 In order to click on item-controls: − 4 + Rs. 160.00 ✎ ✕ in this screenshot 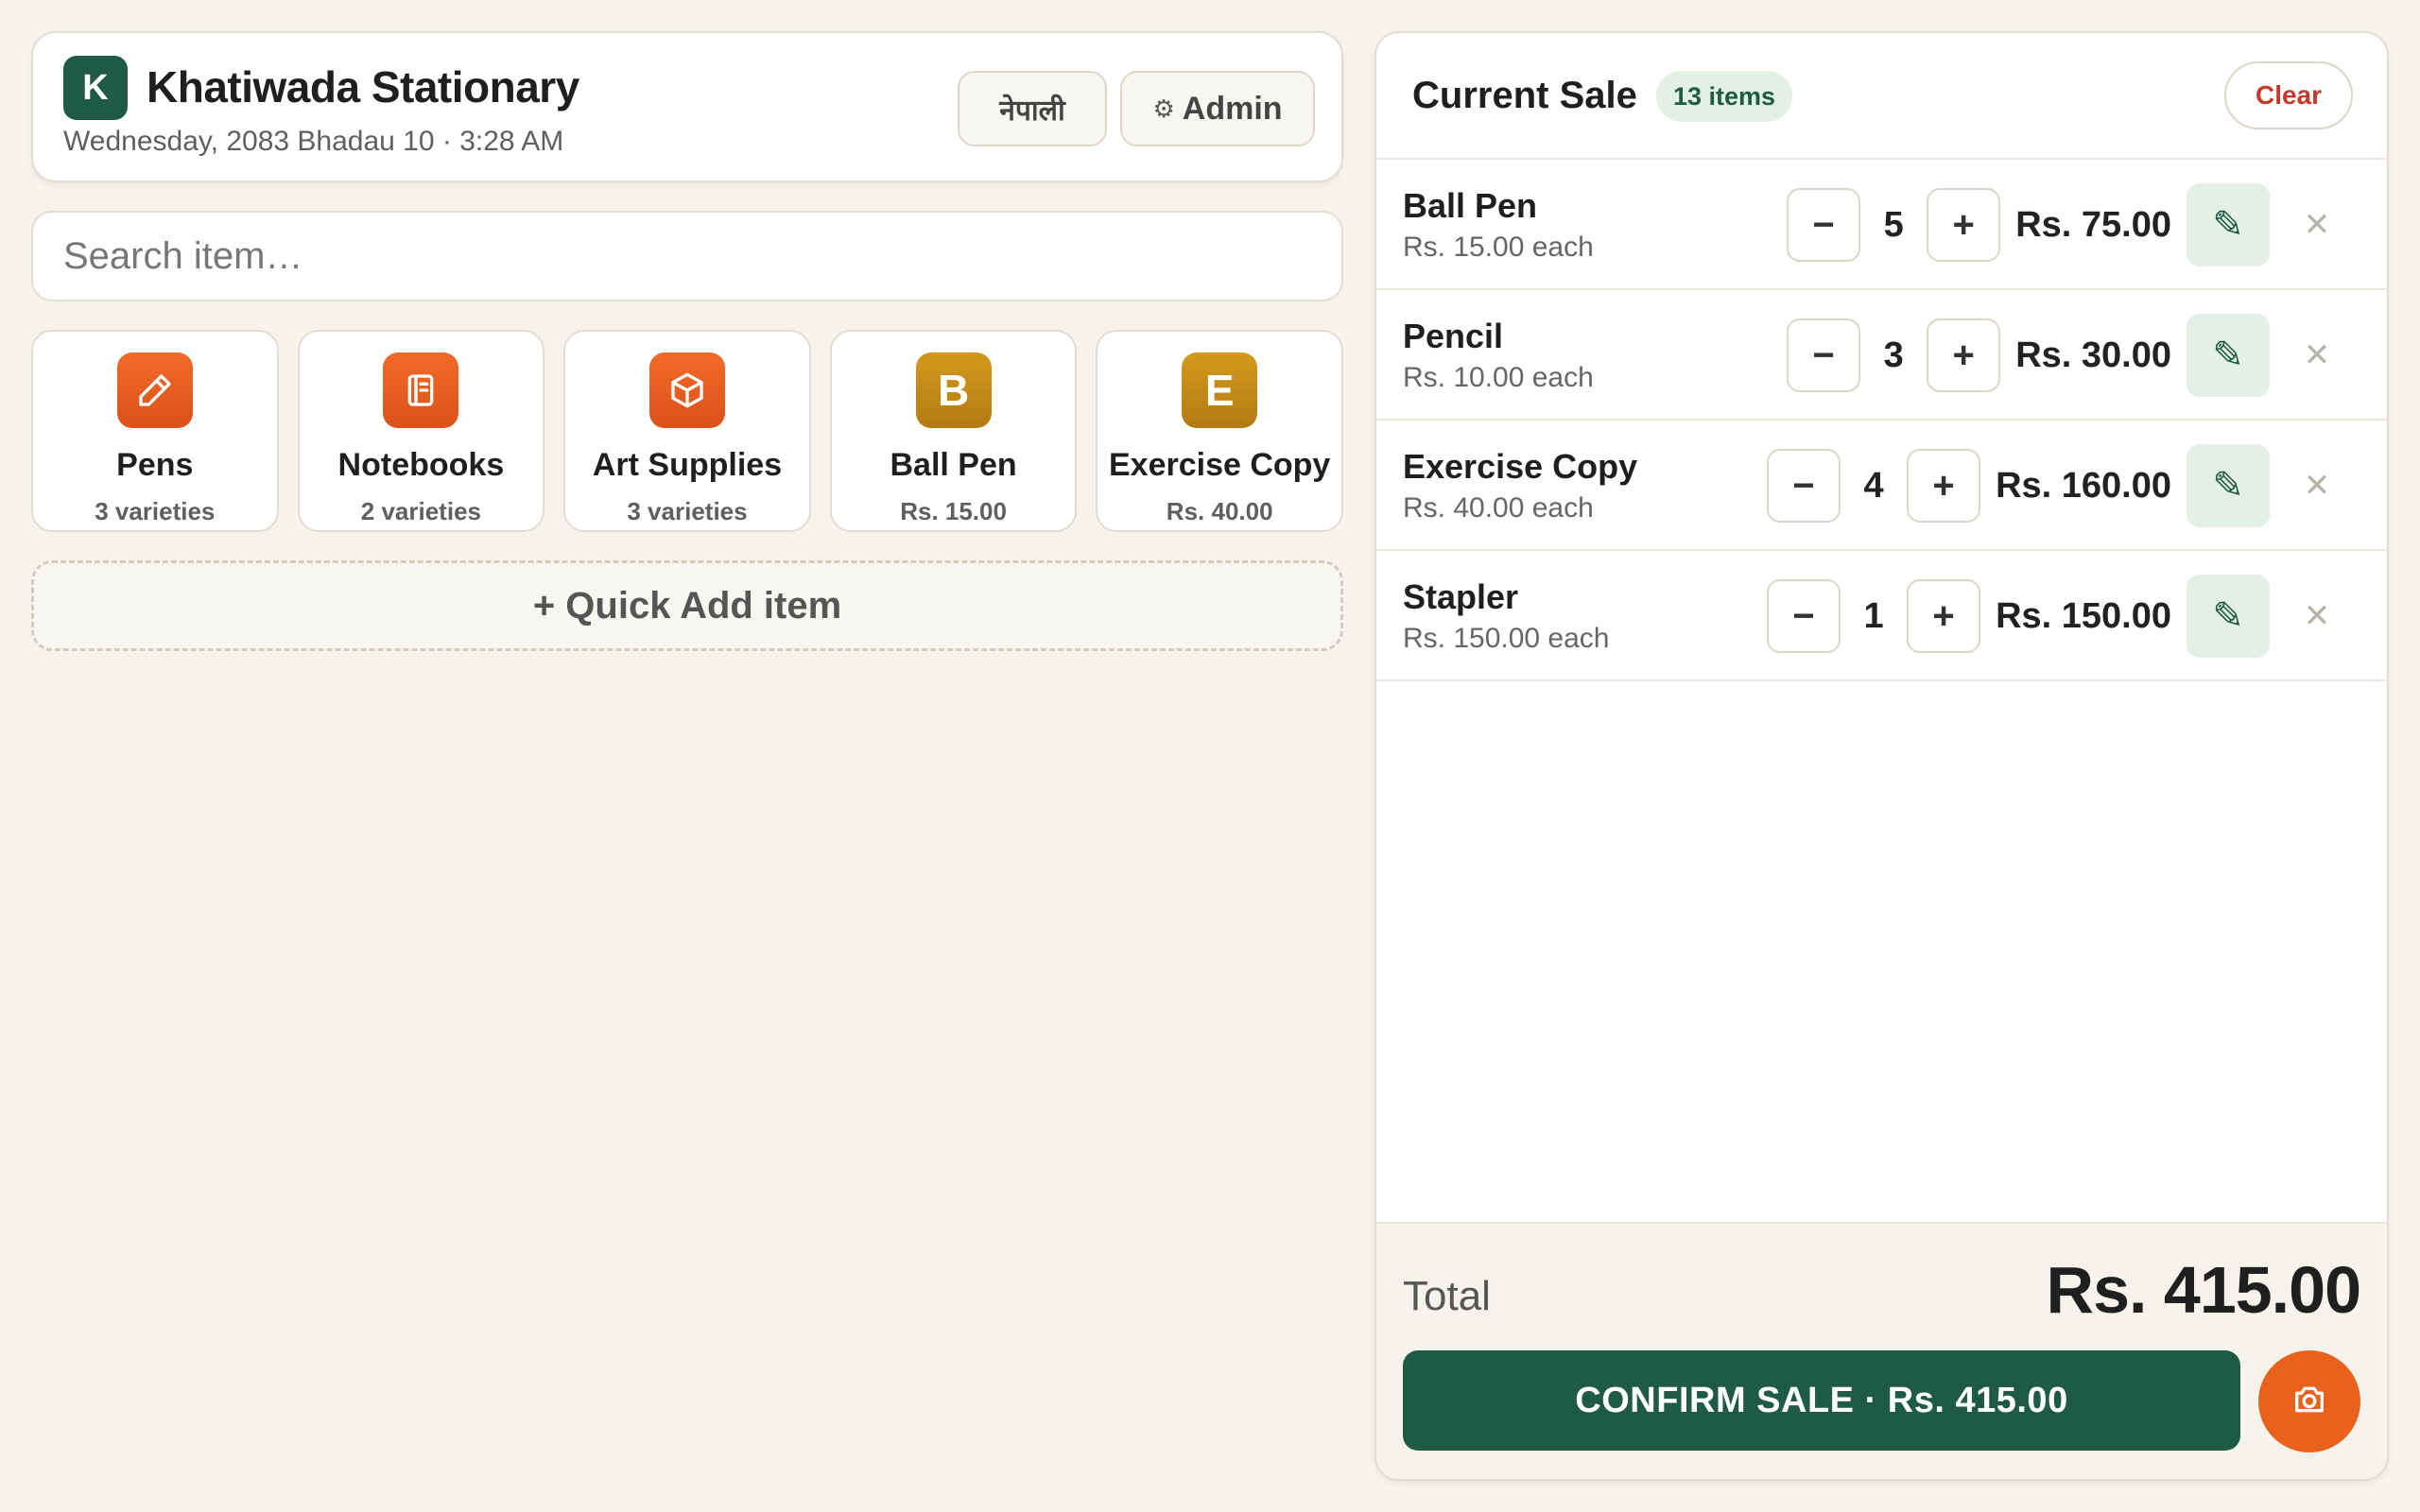, I will do `click(2065, 485)`.